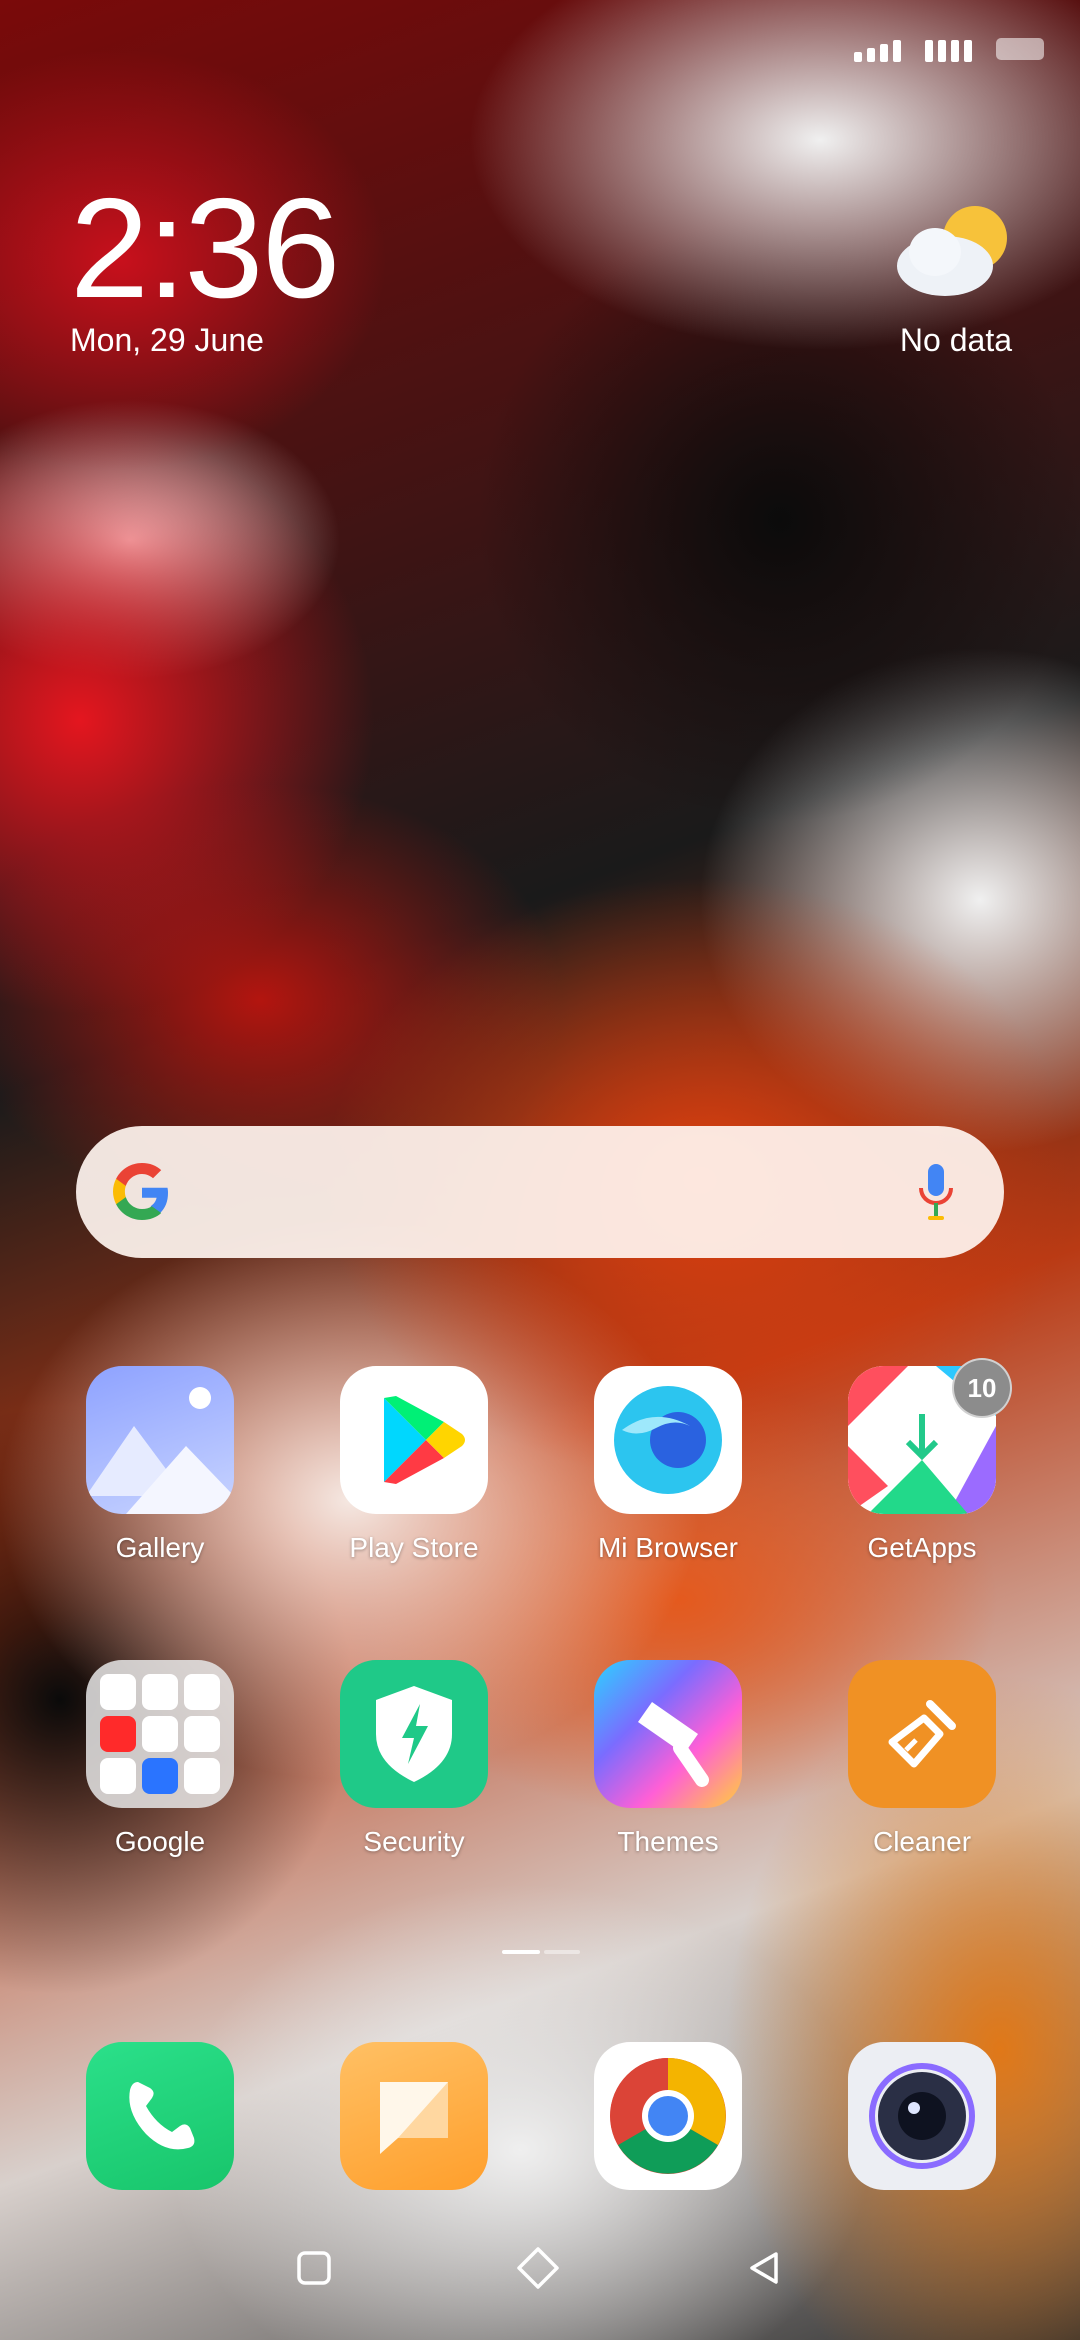 This screenshot has height=2340, width=1080. What do you see at coordinates (922, 1547) in the screenshot?
I see `app-label: GetApps` at bounding box center [922, 1547].